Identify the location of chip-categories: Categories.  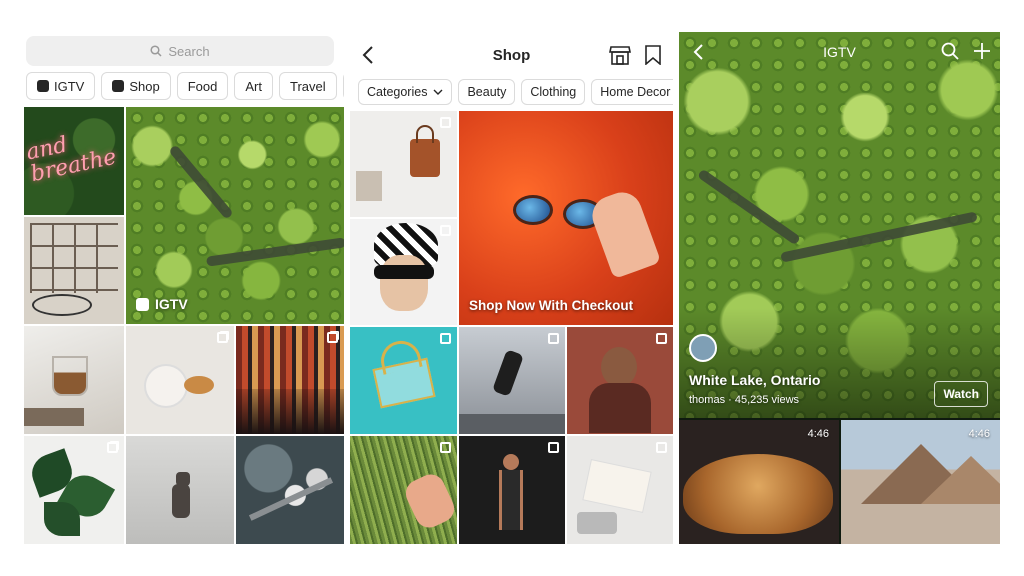
(405, 92).